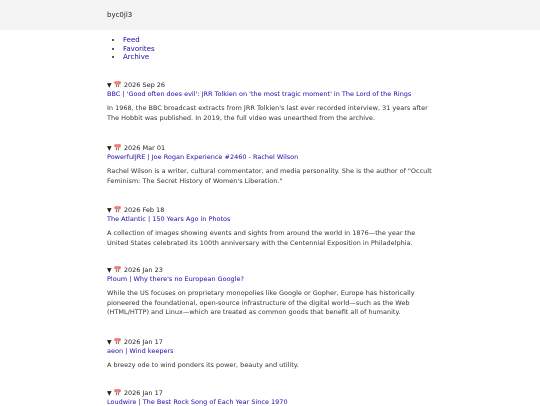  I want to click on entry-header: ▼ 📅 2026 Sep 26, so click(272, 85).